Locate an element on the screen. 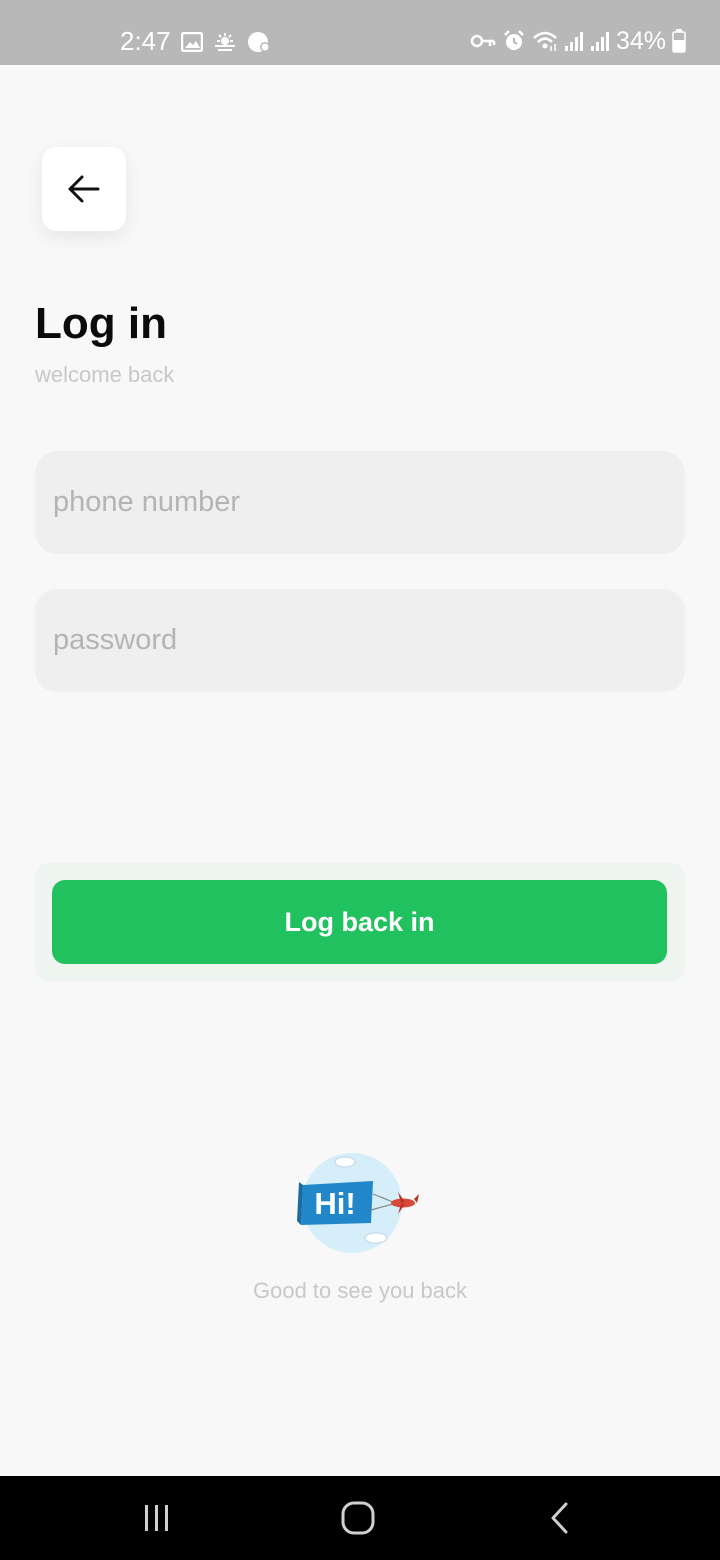 Image resolution: width=720 pixels, height=1560 pixels. home-button is located at coordinates (358, 1518).